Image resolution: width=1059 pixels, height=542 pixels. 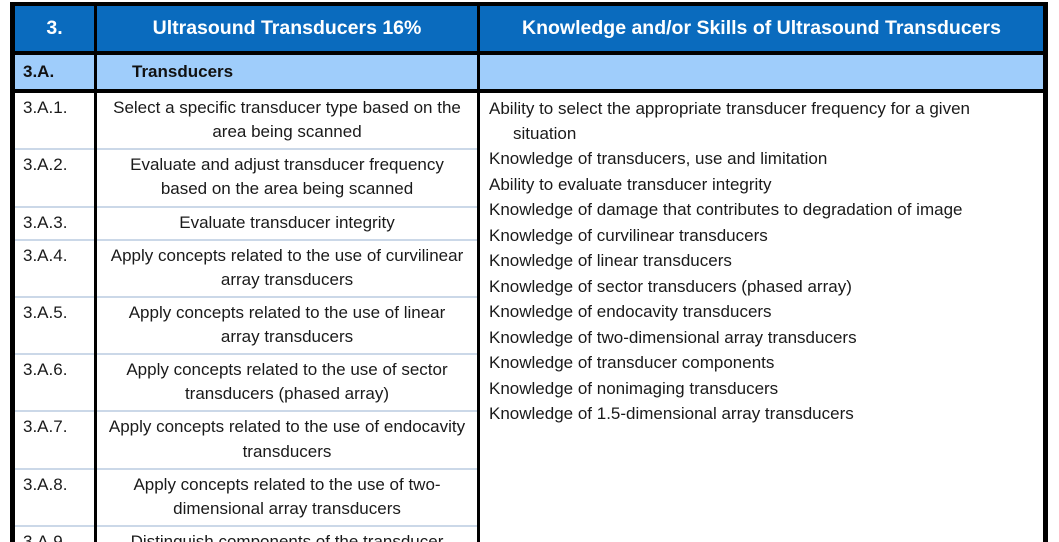 I want to click on task-description: Distinguish components of the transducer, so click(x=286, y=533).